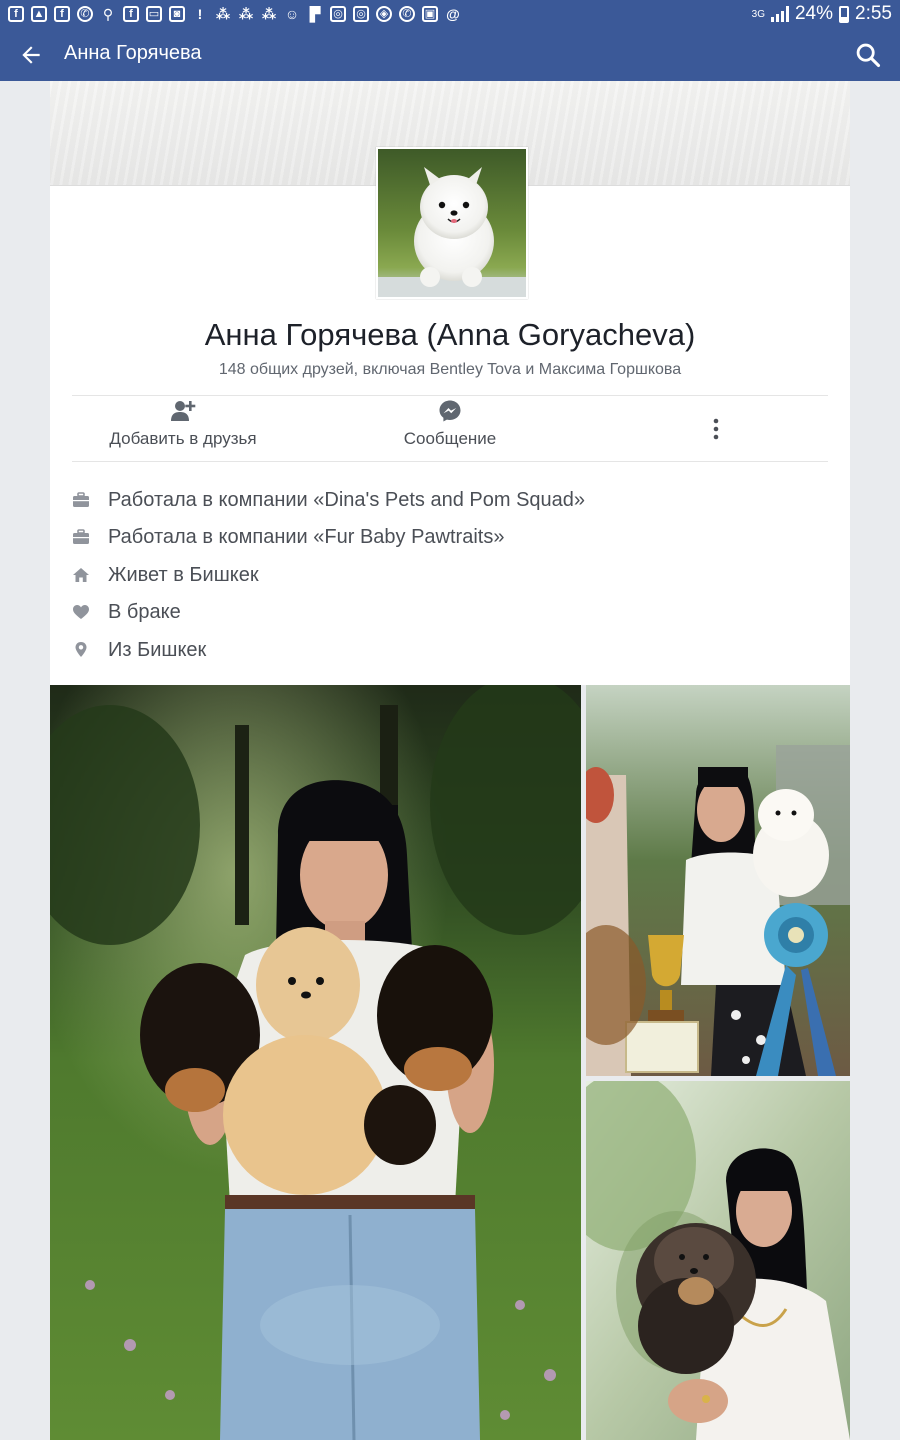 The height and width of the screenshot is (1440, 900). What do you see at coordinates (450, 54) in the screenshot?
I see `app-bar: Анна Горячева` at bounding box center [450, 54].